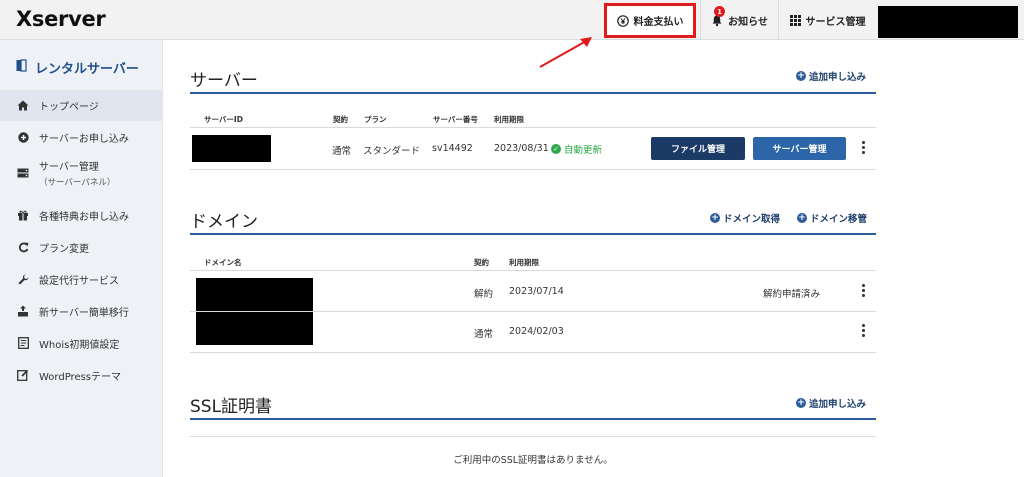  I want to click on service-management-button: サービス管理, so click(827, 20).